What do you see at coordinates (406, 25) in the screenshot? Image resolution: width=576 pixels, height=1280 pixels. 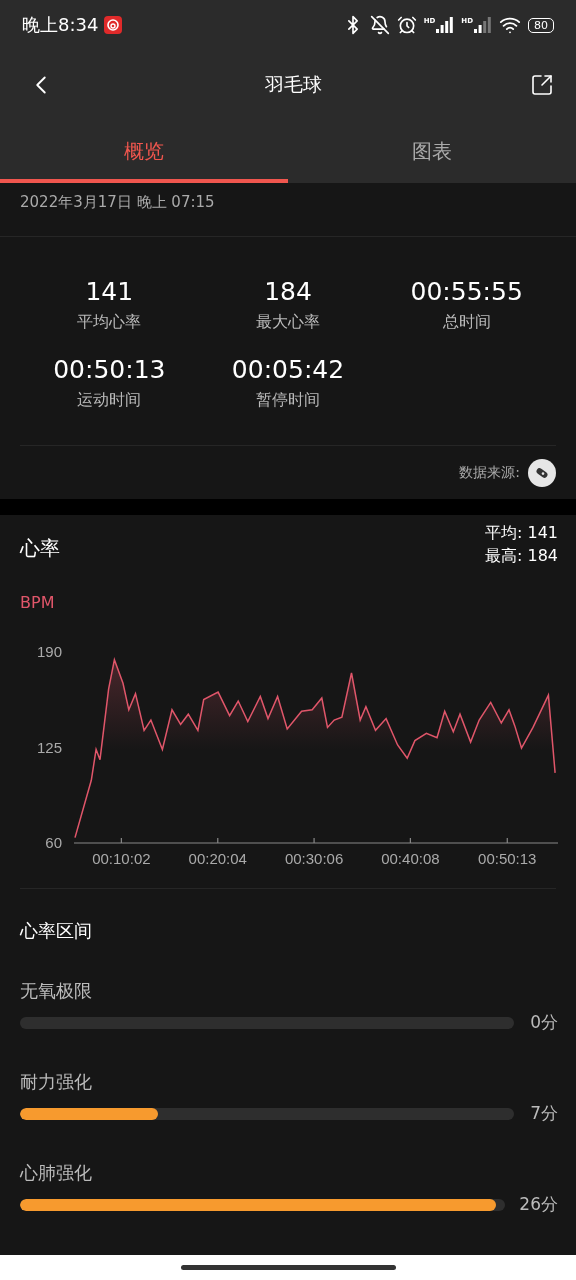 I see `alarm-icon` at bounding box center [406, 25].